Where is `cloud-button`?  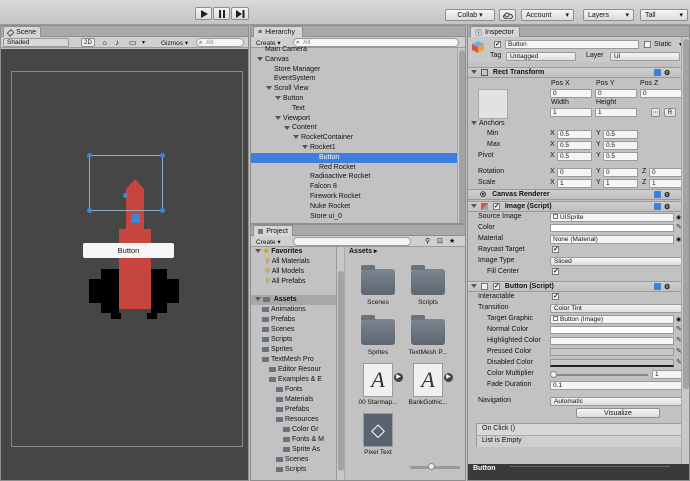 cloud-button is located at coordinates (507, 15).